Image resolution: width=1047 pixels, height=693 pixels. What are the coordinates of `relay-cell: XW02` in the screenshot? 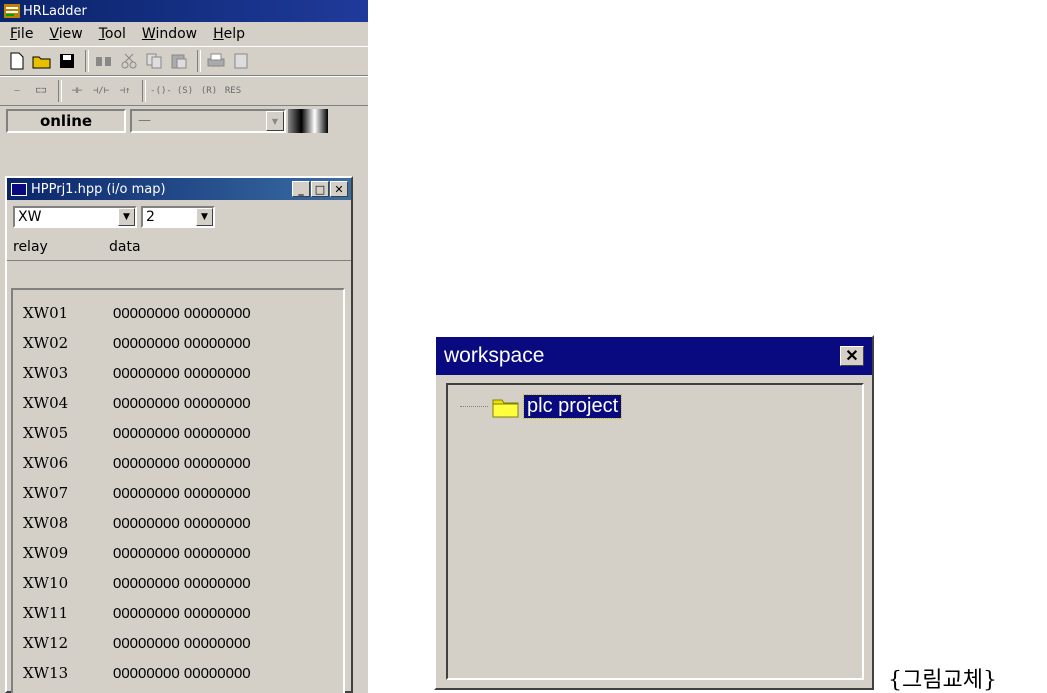 It's located at (46, 343).